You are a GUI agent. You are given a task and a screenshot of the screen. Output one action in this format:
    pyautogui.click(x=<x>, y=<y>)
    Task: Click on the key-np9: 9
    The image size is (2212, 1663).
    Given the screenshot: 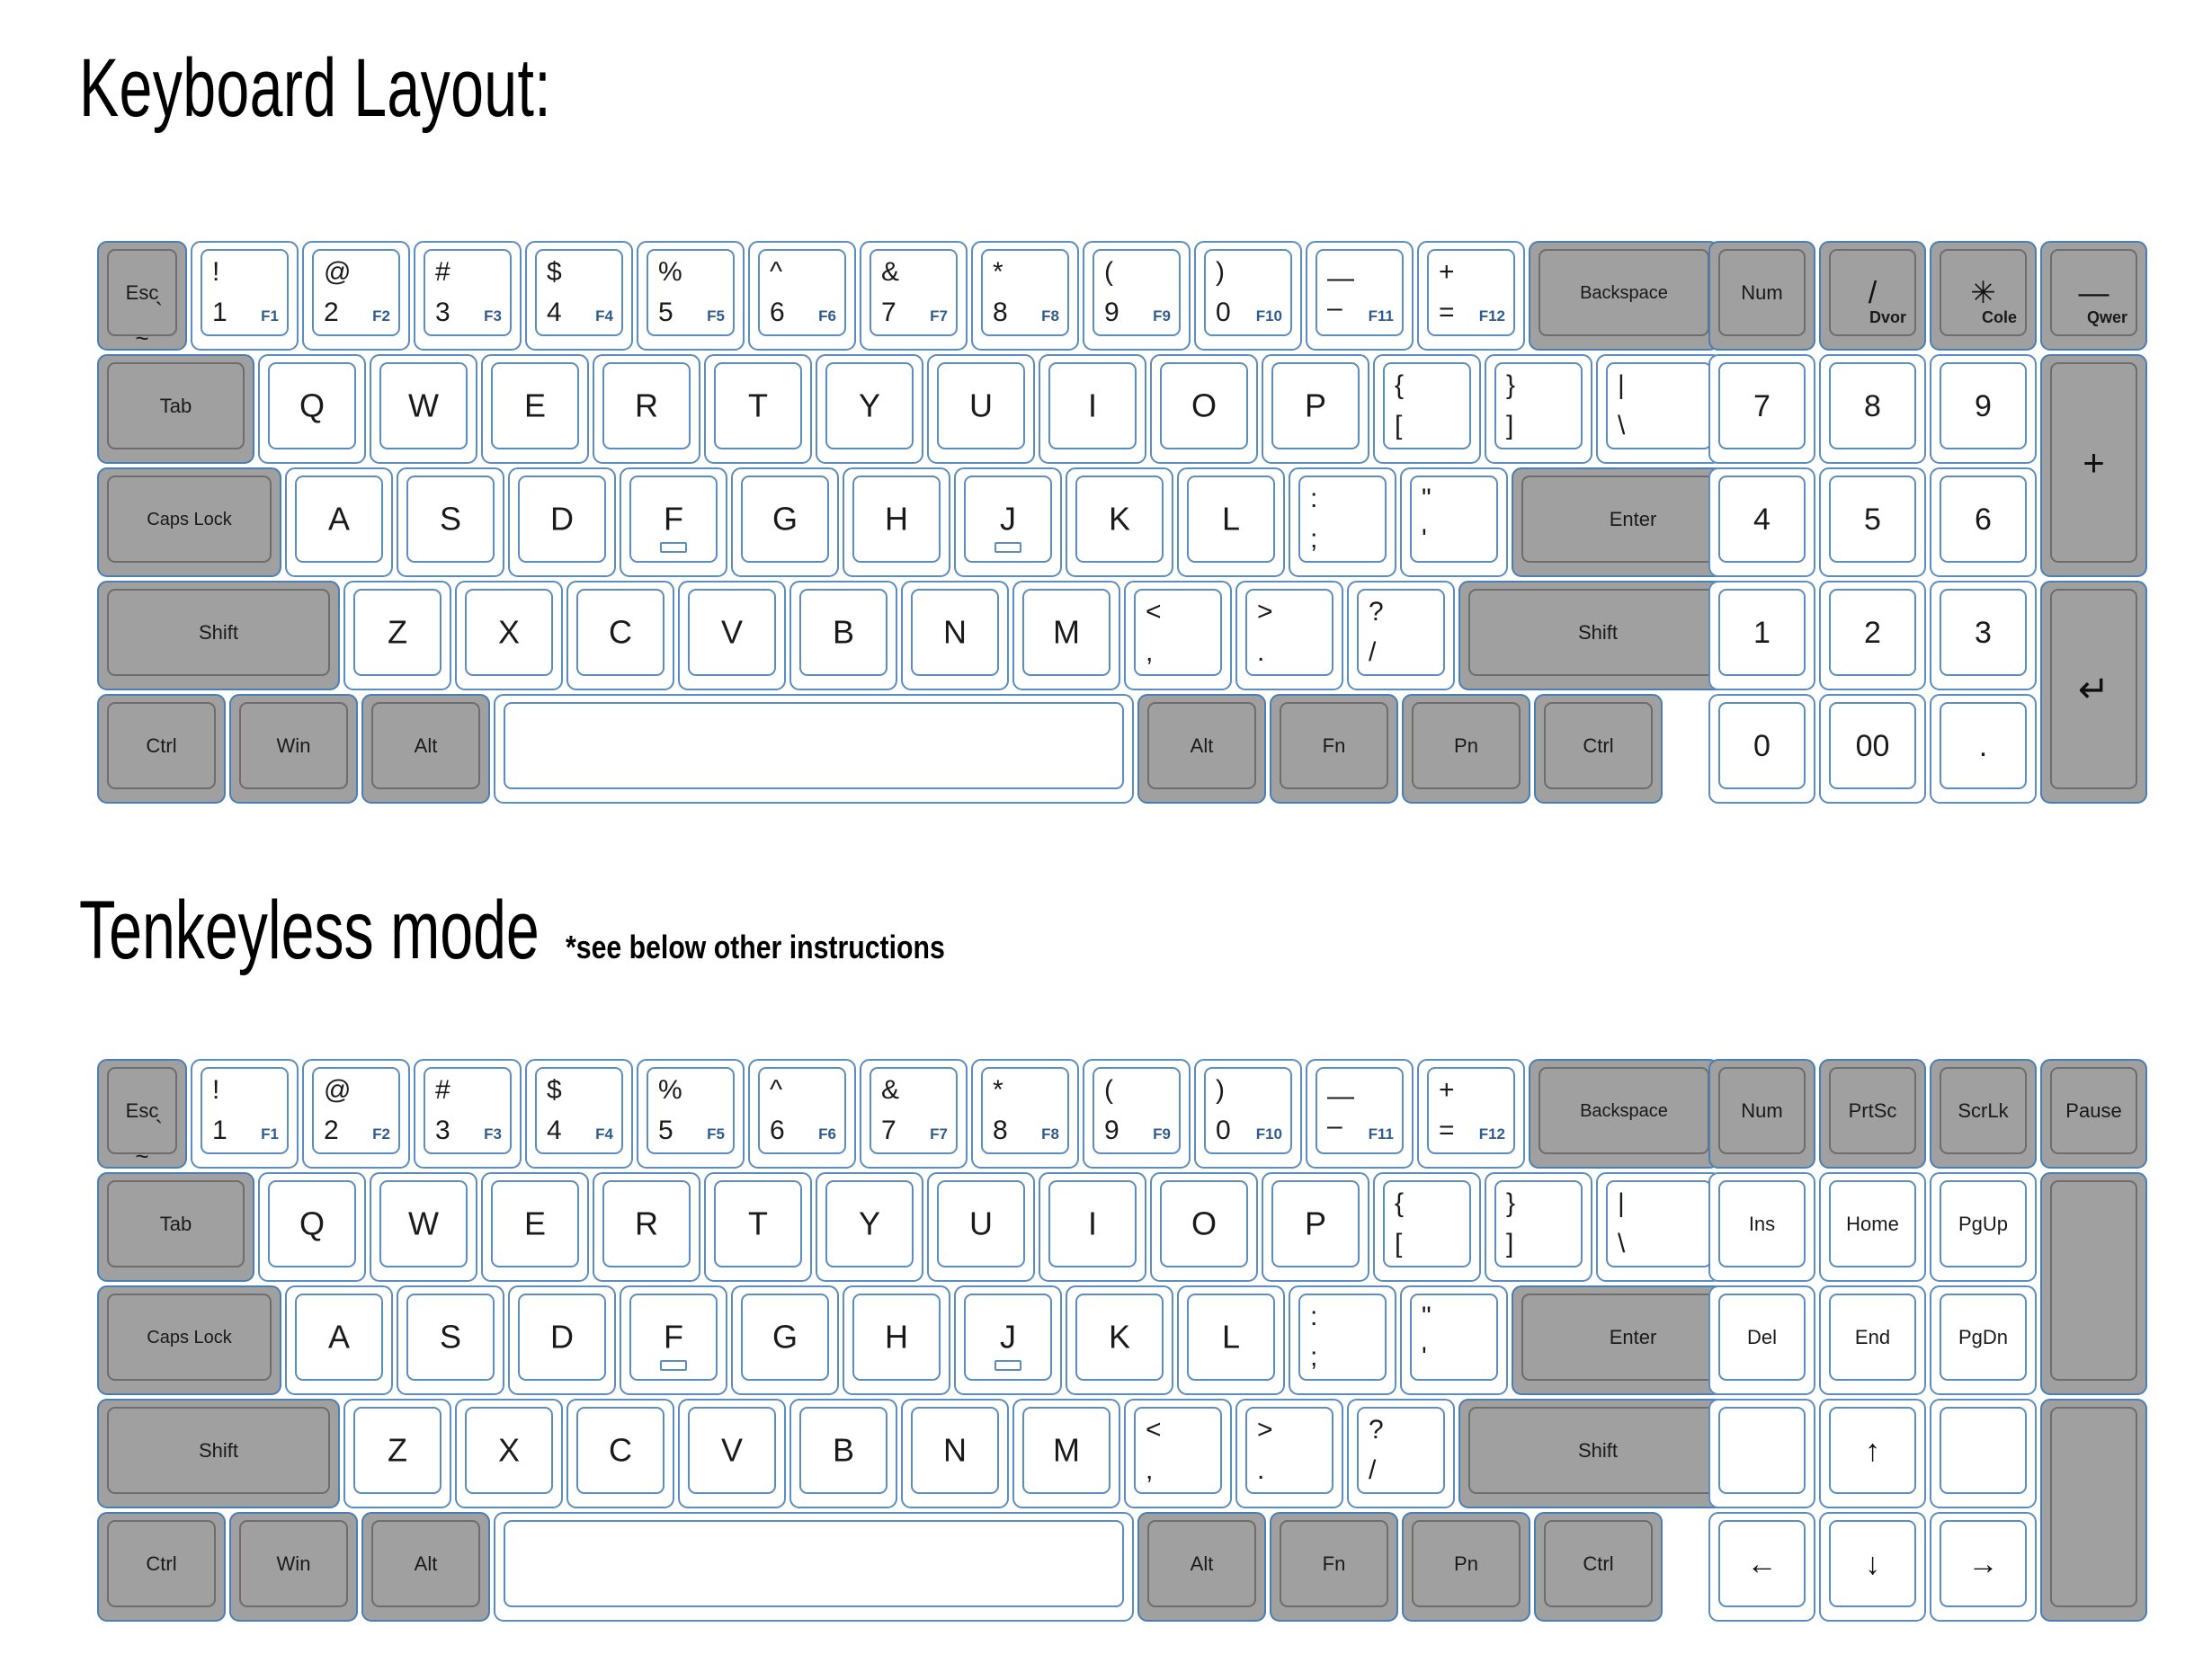 What is the action you would take?
    pyautogui.click(x=1983, y=409)
    